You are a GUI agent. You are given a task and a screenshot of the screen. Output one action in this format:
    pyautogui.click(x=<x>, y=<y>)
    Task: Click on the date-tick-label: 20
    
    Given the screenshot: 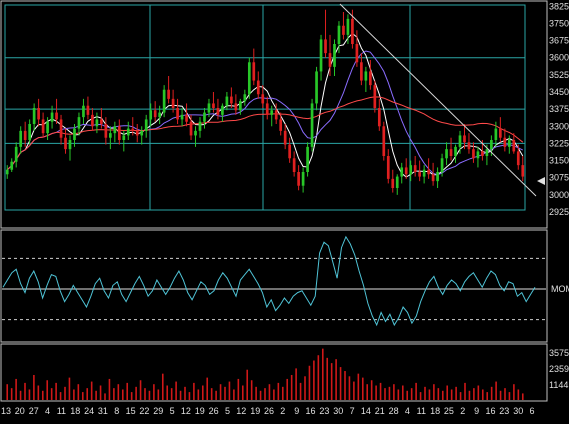 What is the action you would take?
    pyautogui.click(x=20, y=411)
    